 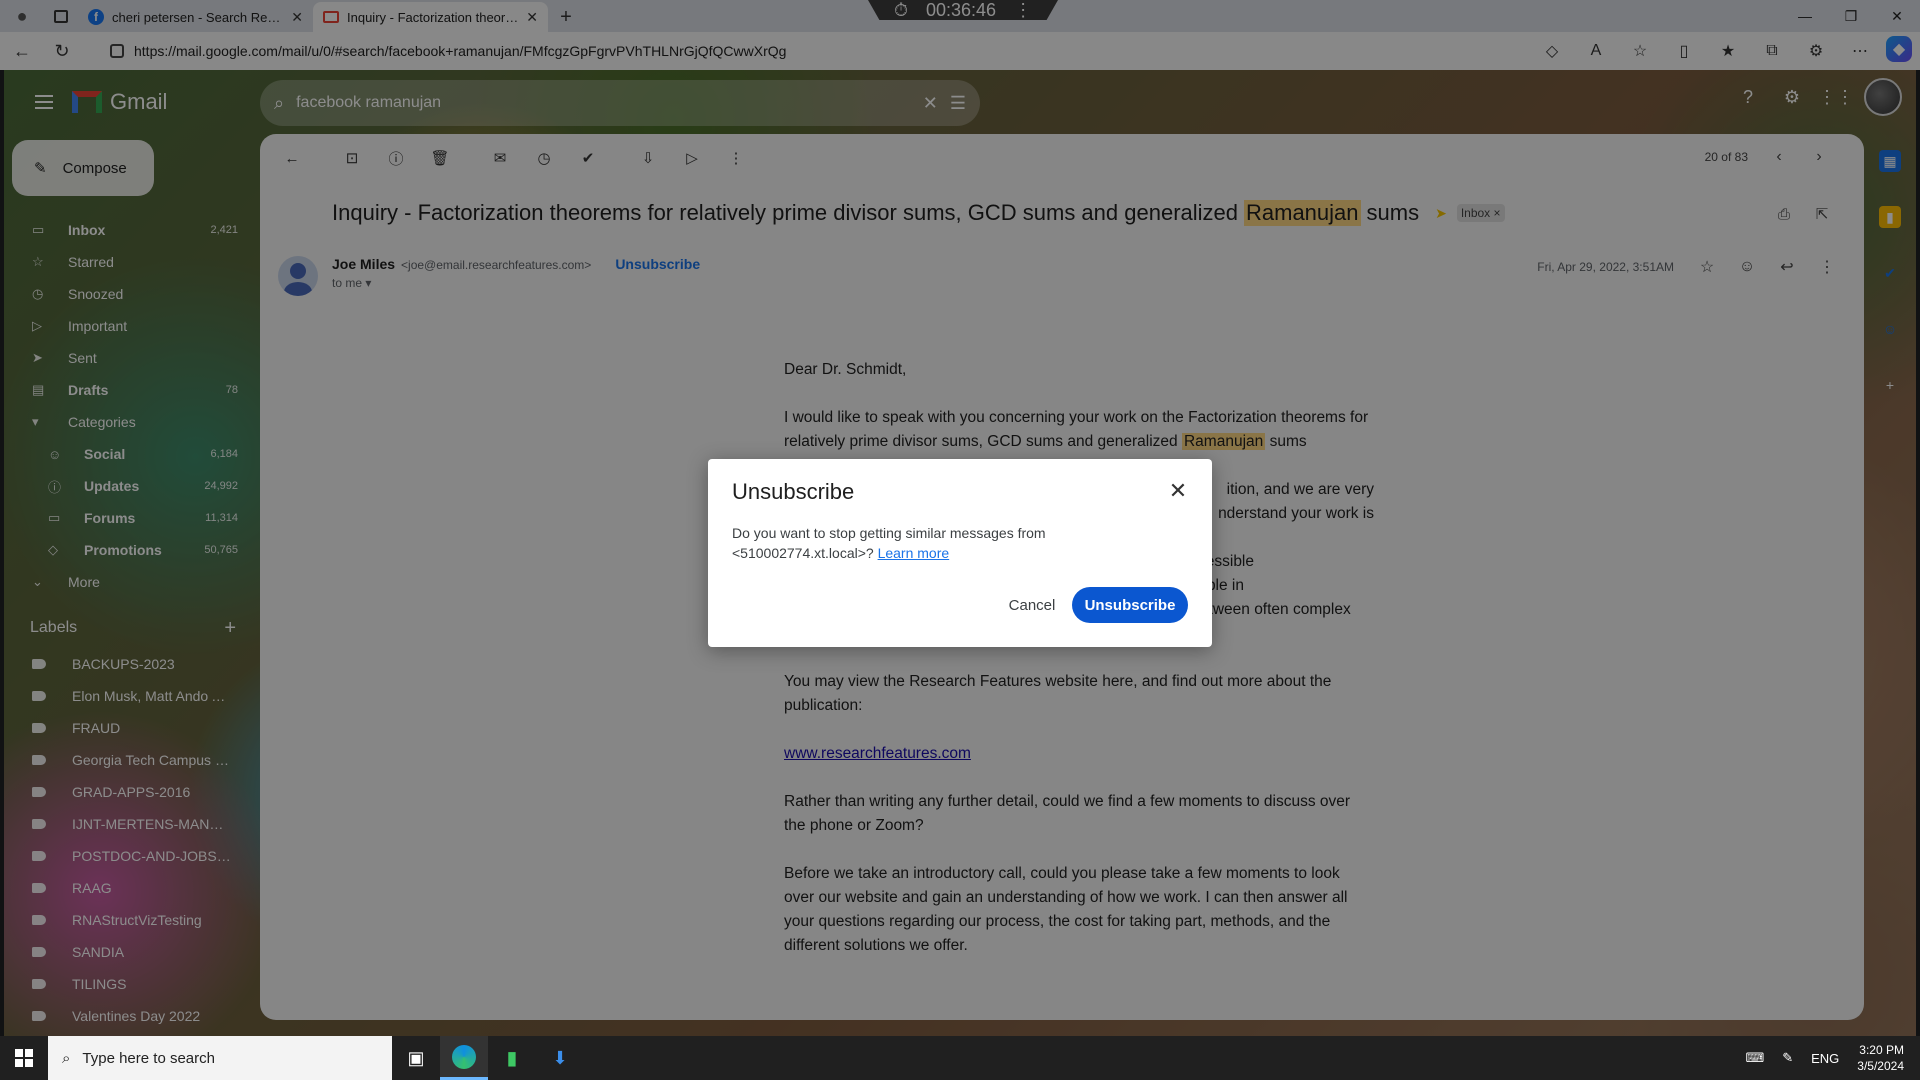 I want to click on taskbar-search: ⌕ Type here to search, so click(x=220, y=1058).